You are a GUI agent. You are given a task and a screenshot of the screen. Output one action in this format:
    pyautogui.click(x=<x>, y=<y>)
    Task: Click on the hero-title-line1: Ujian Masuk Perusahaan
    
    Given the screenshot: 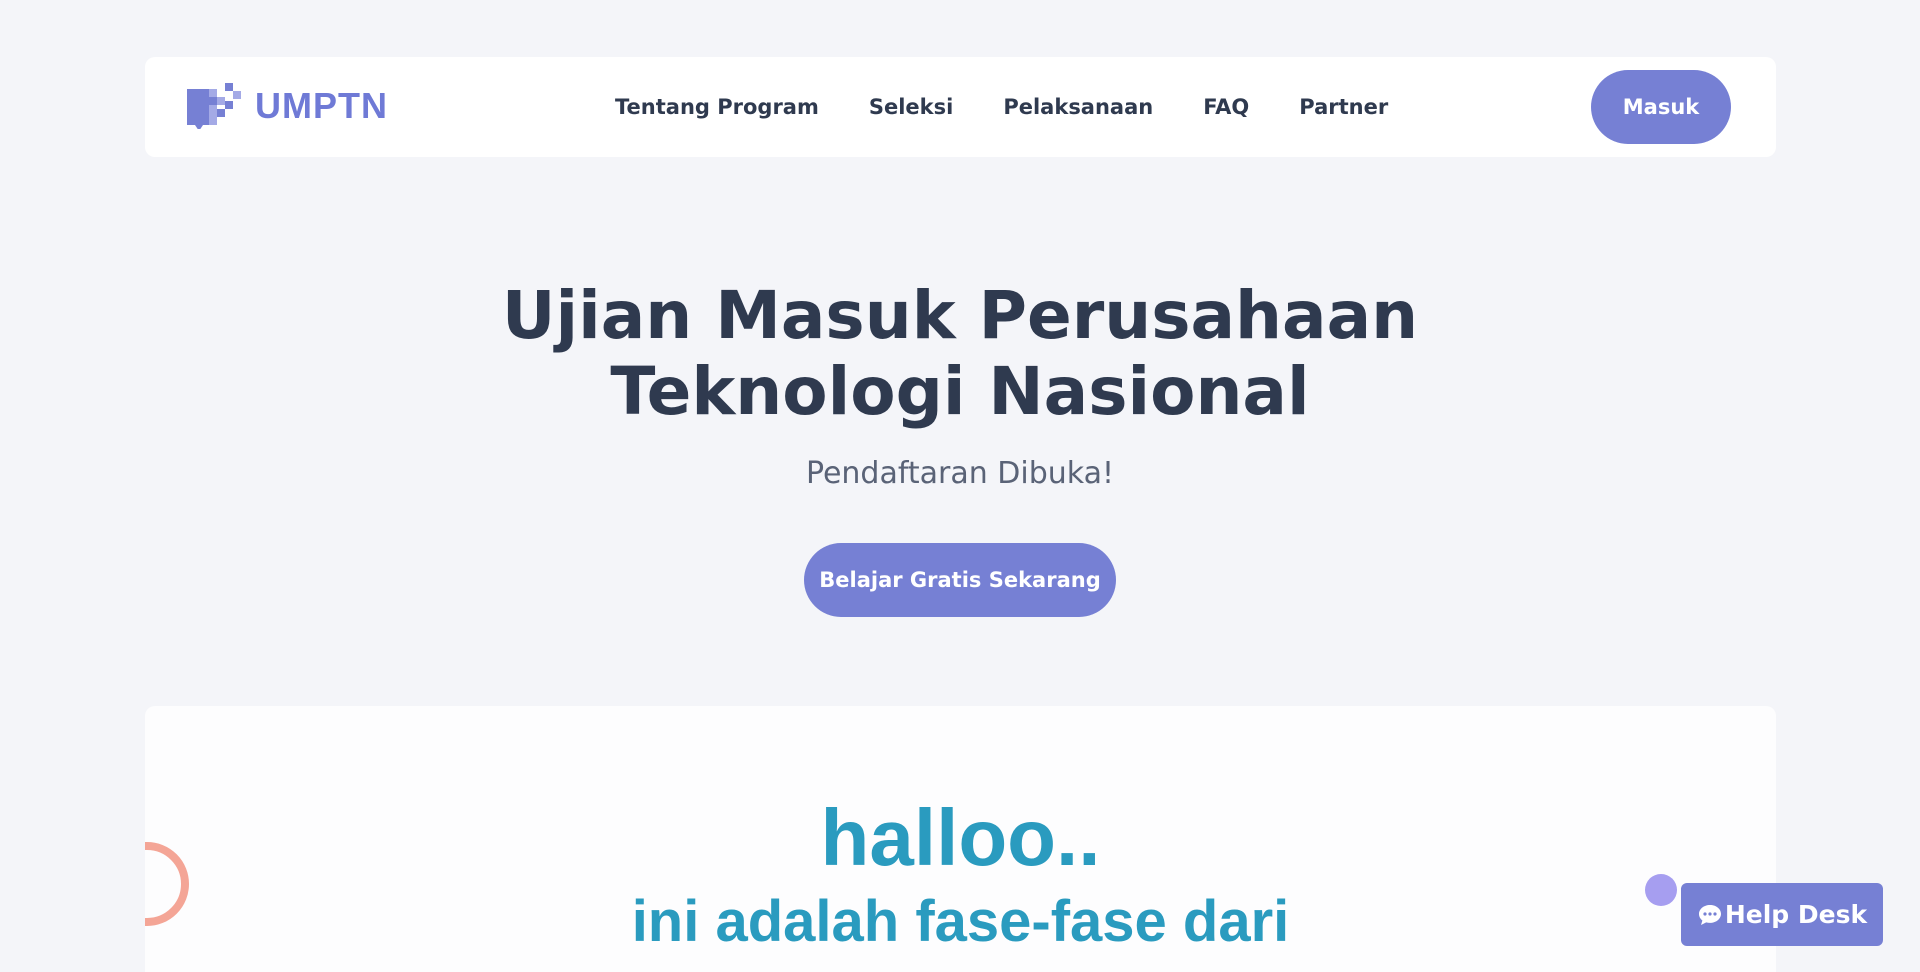 What is the action you would take?
    pyautogui.click(x=960, y=315)
    